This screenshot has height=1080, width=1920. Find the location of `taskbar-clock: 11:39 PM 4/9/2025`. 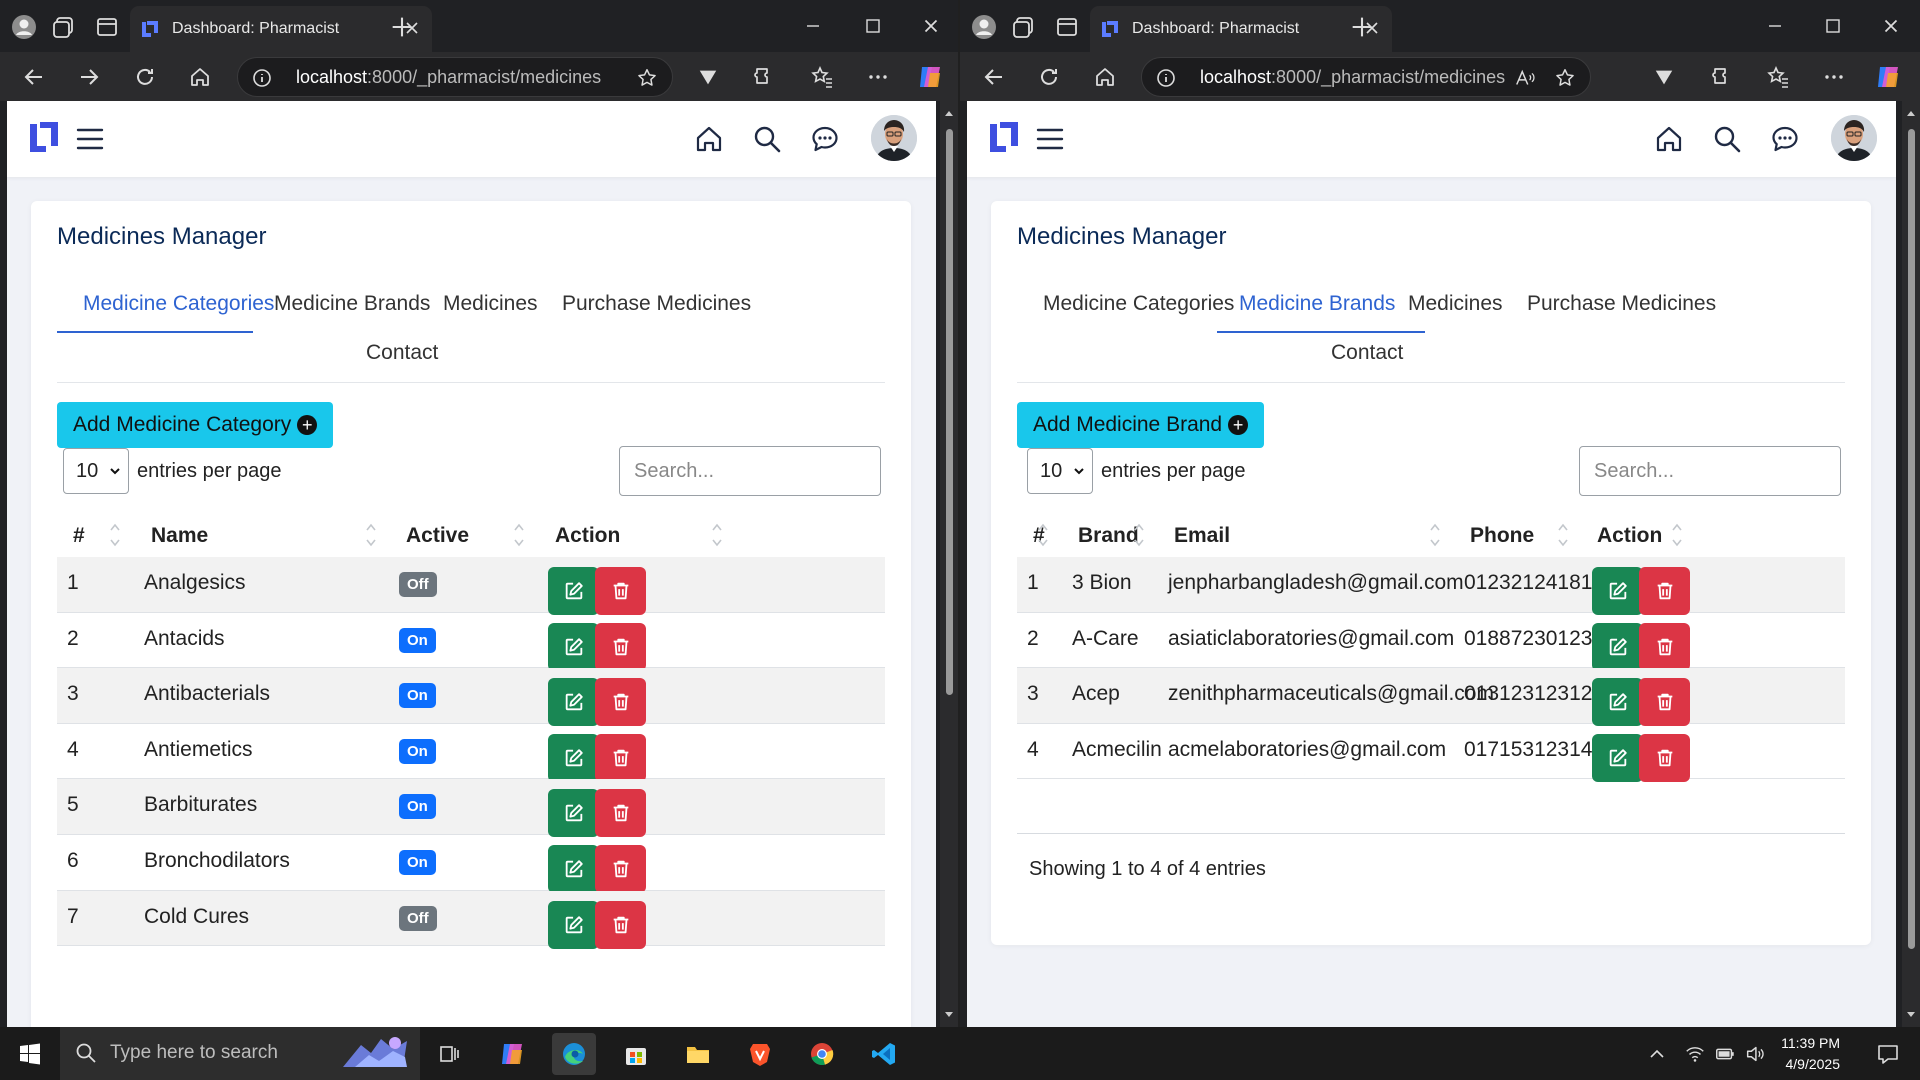

taskbar-clock: 11:39 PM 4/9/2025 is located at coordinates (1800, 1054).